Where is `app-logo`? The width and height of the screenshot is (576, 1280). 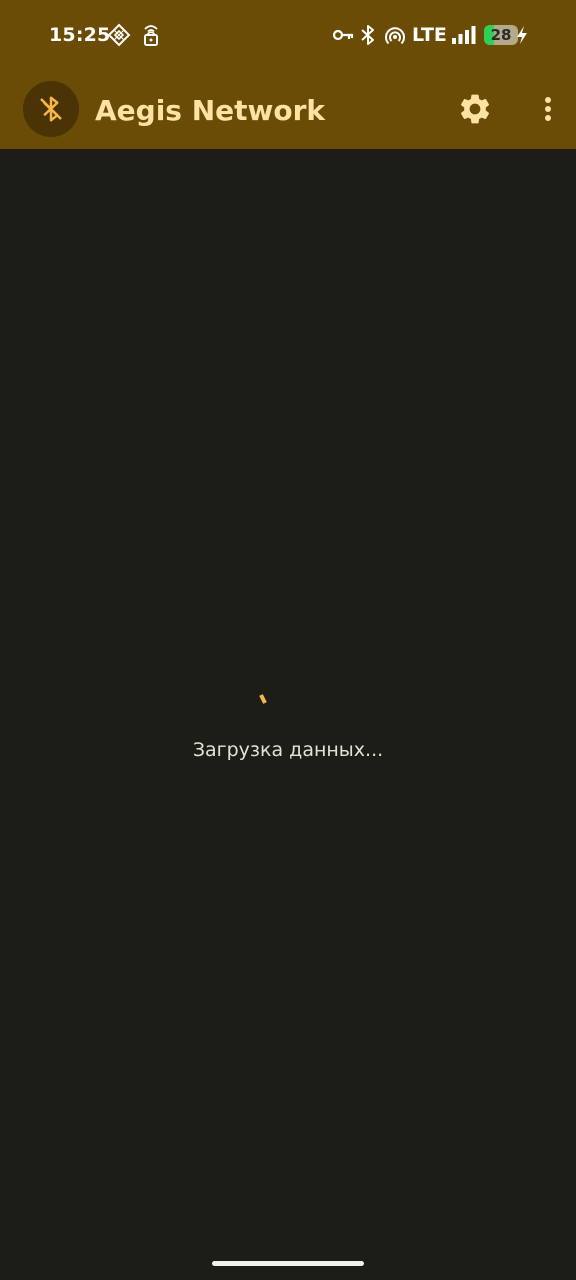 app-logo is located at coordinates (51, 109).